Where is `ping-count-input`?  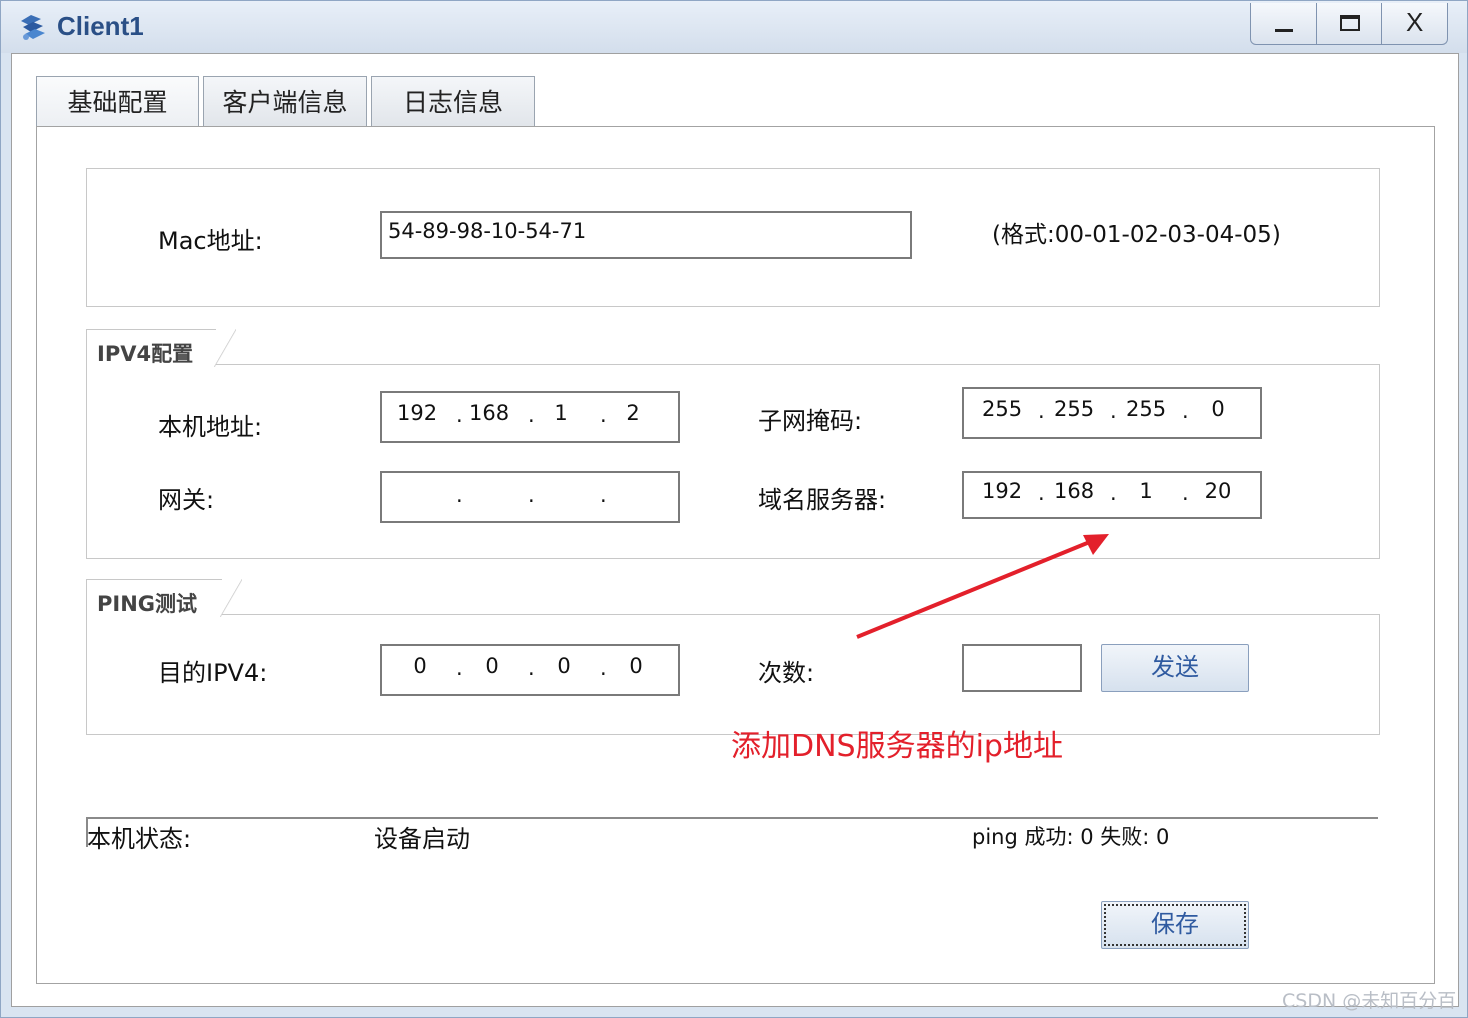
ping-count-input is located at coordinates (1022, 668).